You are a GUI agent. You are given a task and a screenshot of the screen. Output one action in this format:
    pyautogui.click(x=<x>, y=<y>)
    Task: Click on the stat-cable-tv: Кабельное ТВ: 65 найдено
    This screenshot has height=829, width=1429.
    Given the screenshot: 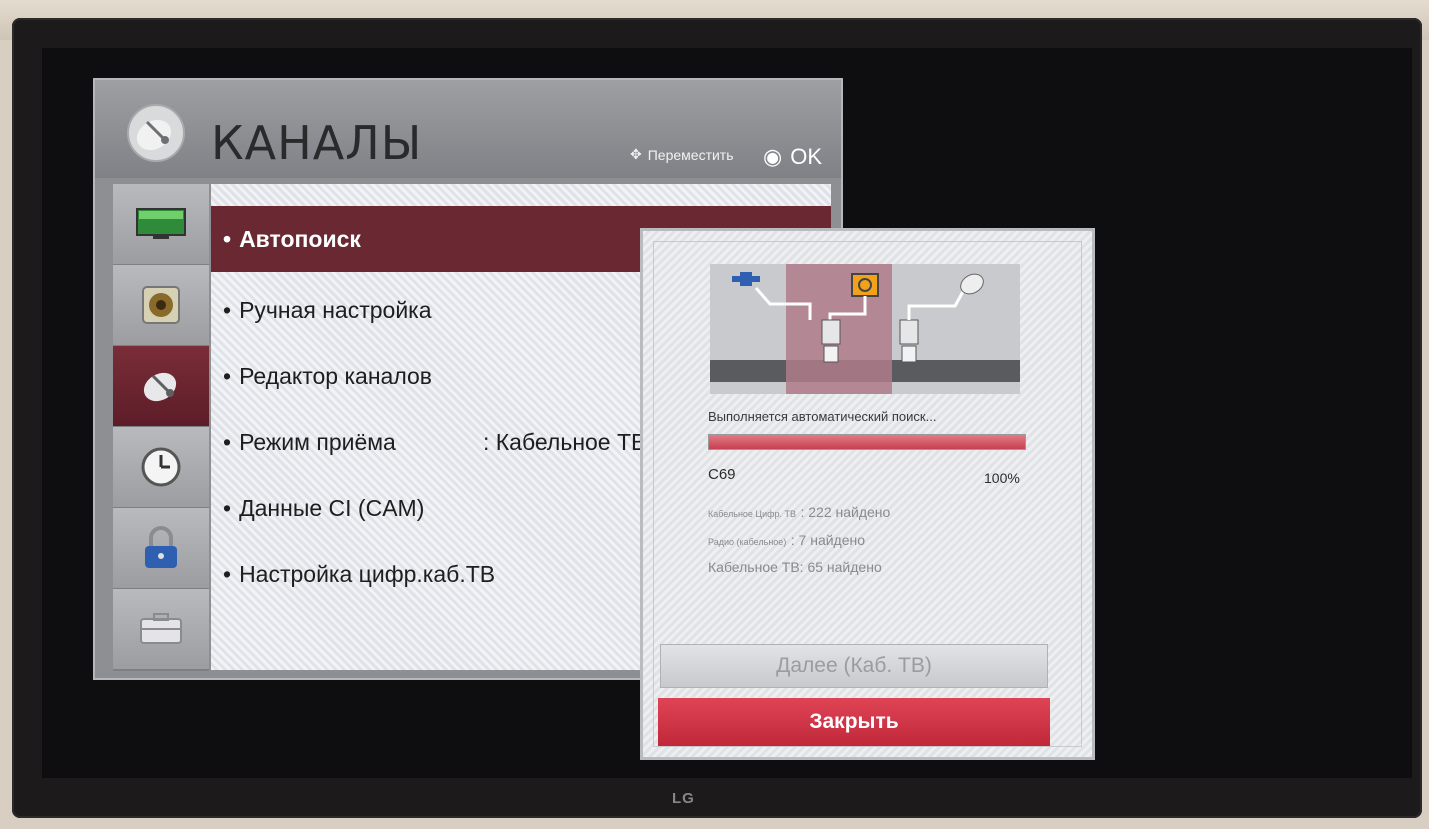 What is the action you would take?
    pyautogui.click(x=795, y=567)
    